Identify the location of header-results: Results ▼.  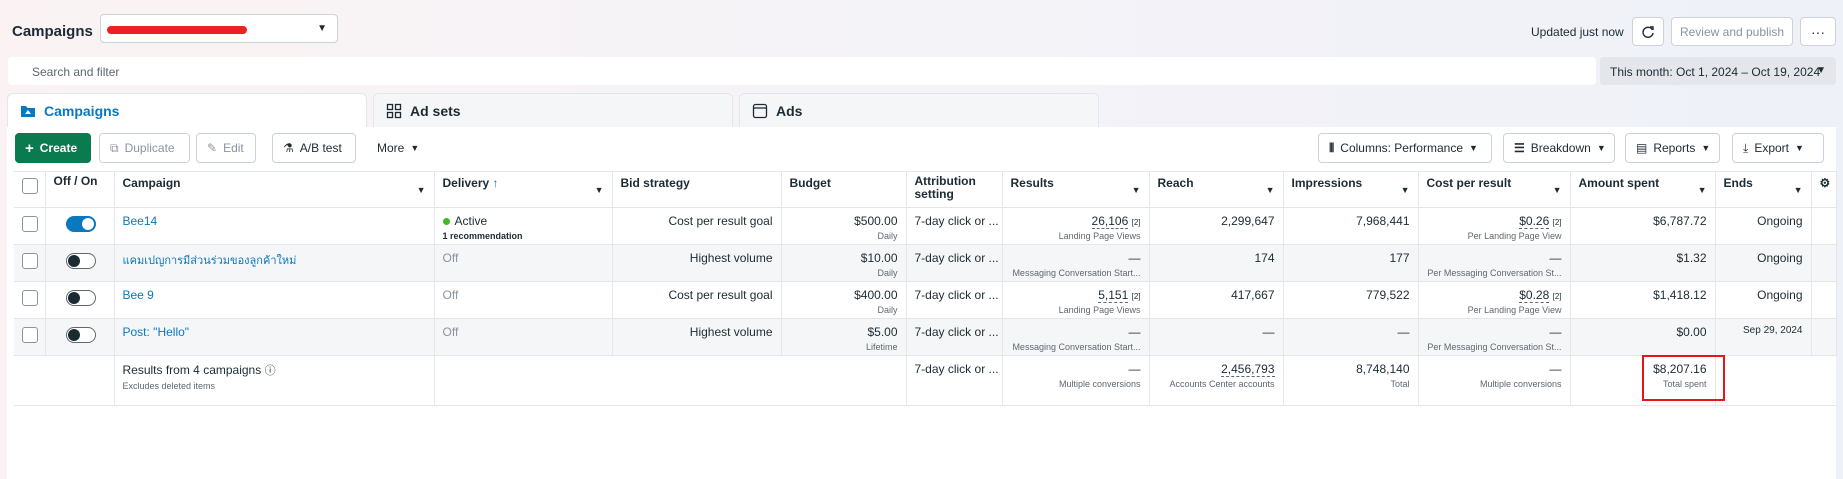
(1076, 189).